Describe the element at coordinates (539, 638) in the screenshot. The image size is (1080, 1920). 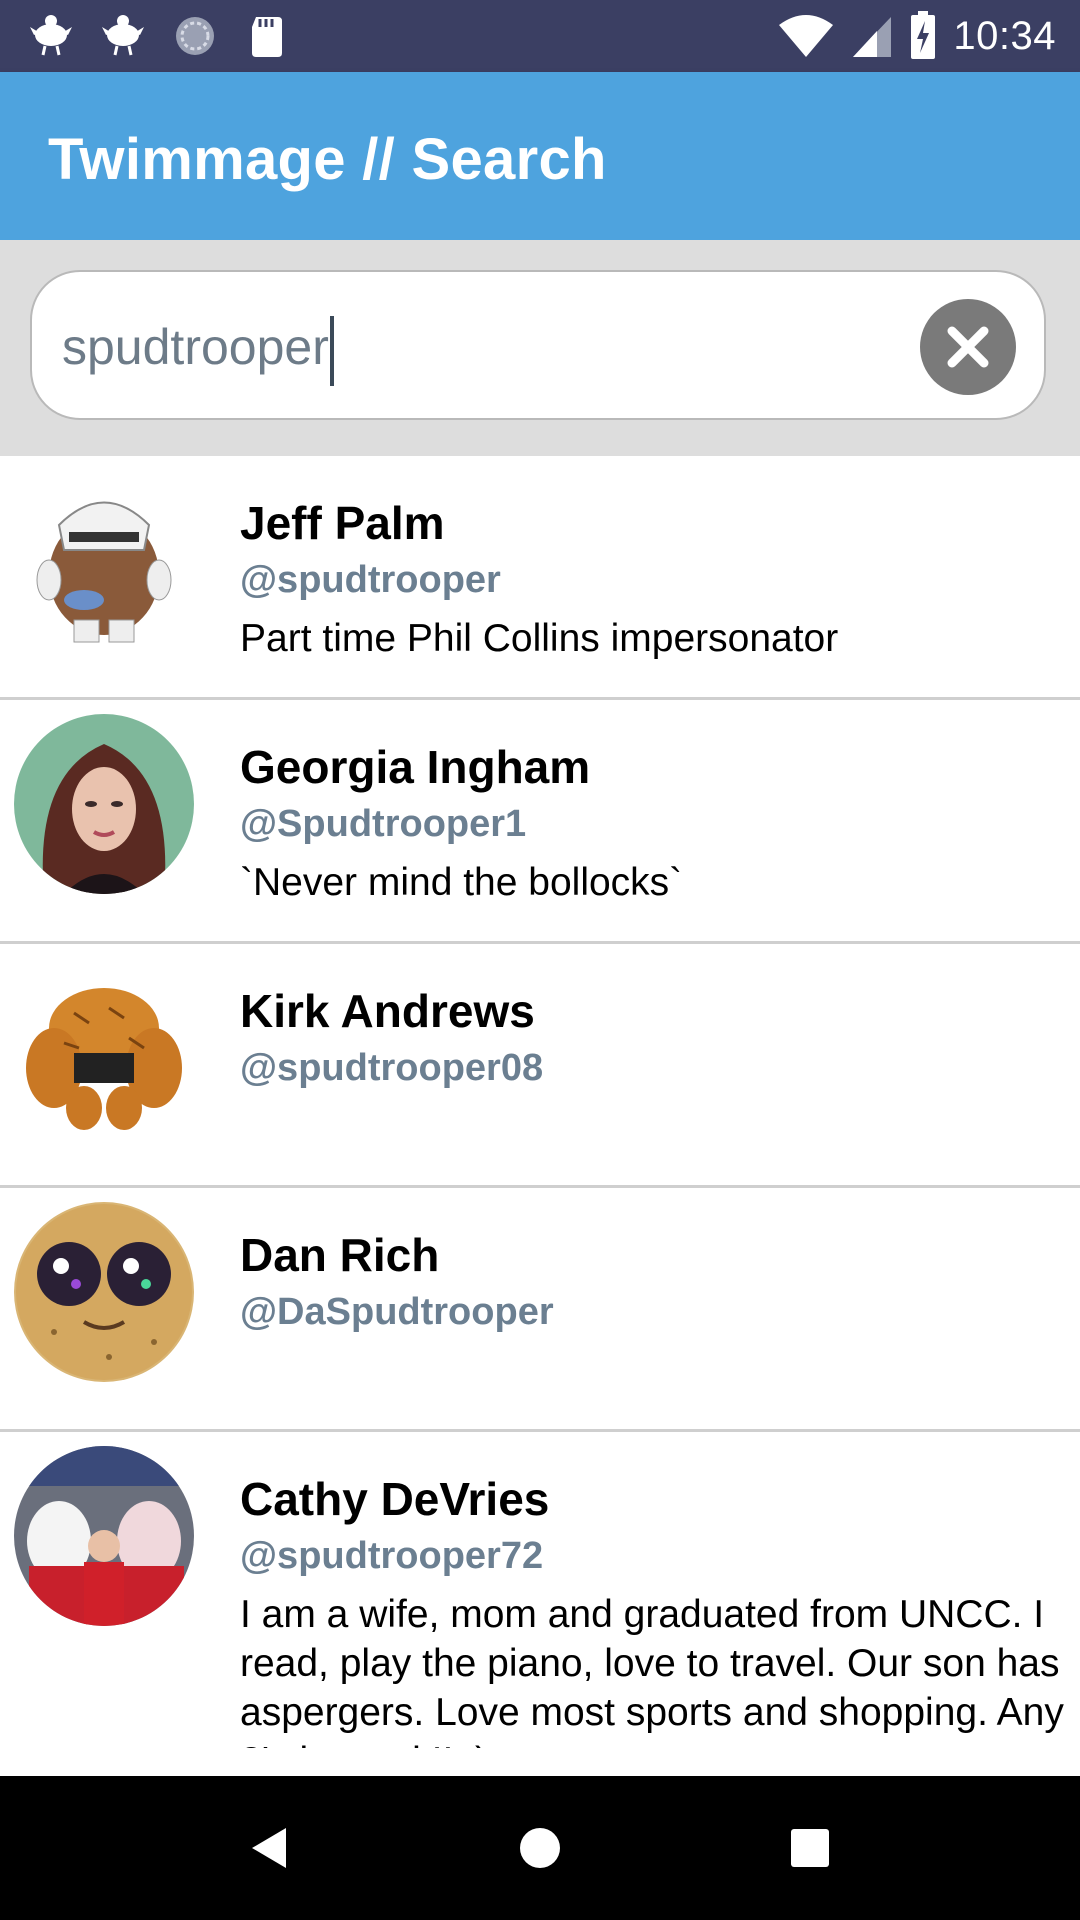
I see `user-bio: Part time Phil Collins impersonator` at that location.